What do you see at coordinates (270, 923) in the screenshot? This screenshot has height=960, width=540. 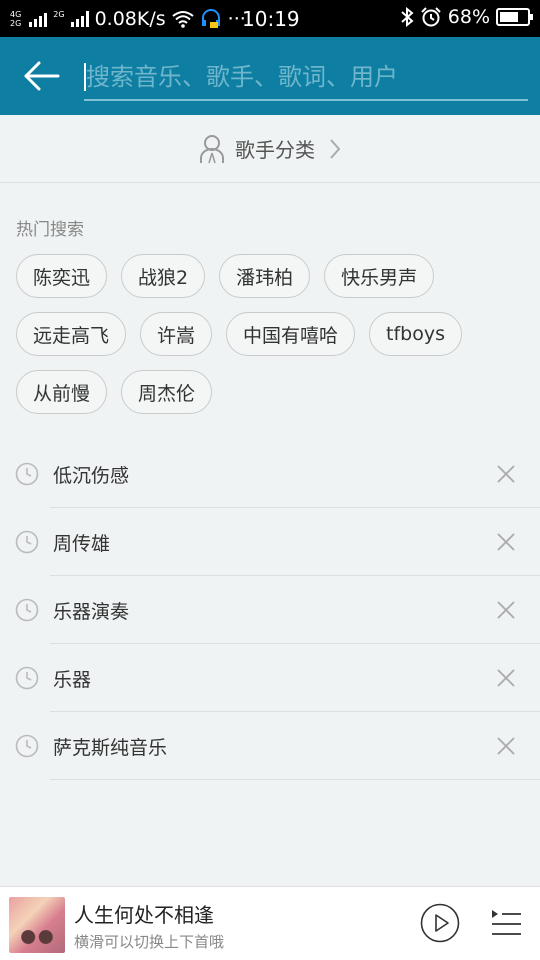 I see `mini-player: 人生何处不相逢 横滑可以切换上下首哦` at bounding box center [270, 923].